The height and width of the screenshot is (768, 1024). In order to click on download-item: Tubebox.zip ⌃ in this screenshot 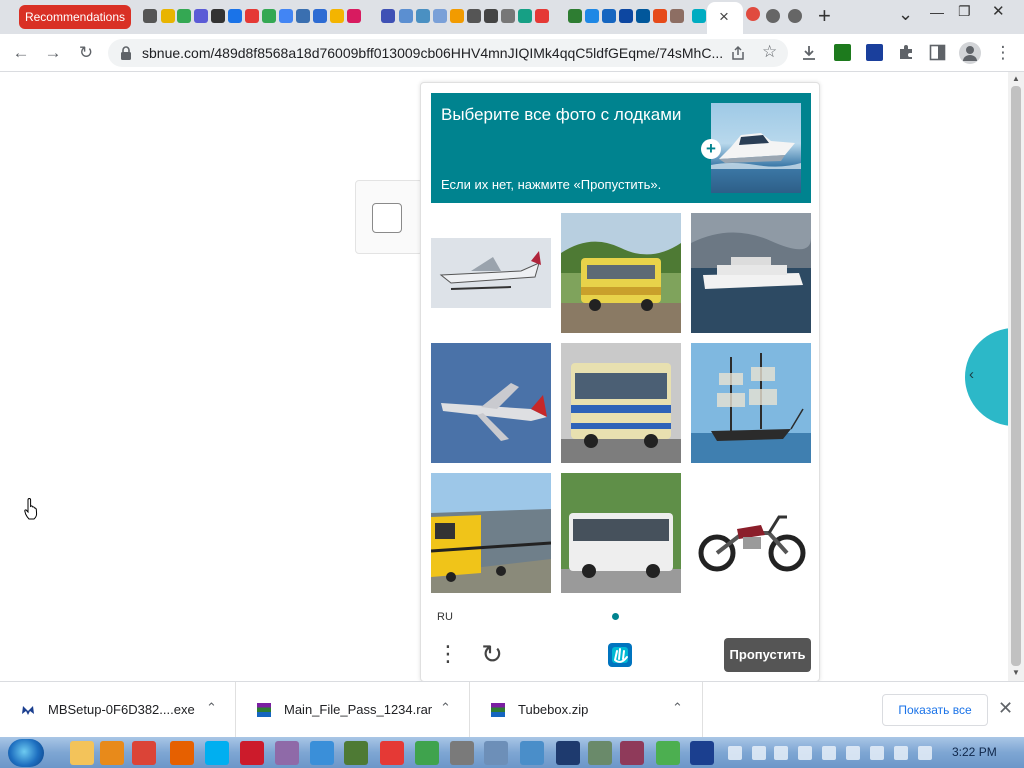, I will do `click(586, 710)`.